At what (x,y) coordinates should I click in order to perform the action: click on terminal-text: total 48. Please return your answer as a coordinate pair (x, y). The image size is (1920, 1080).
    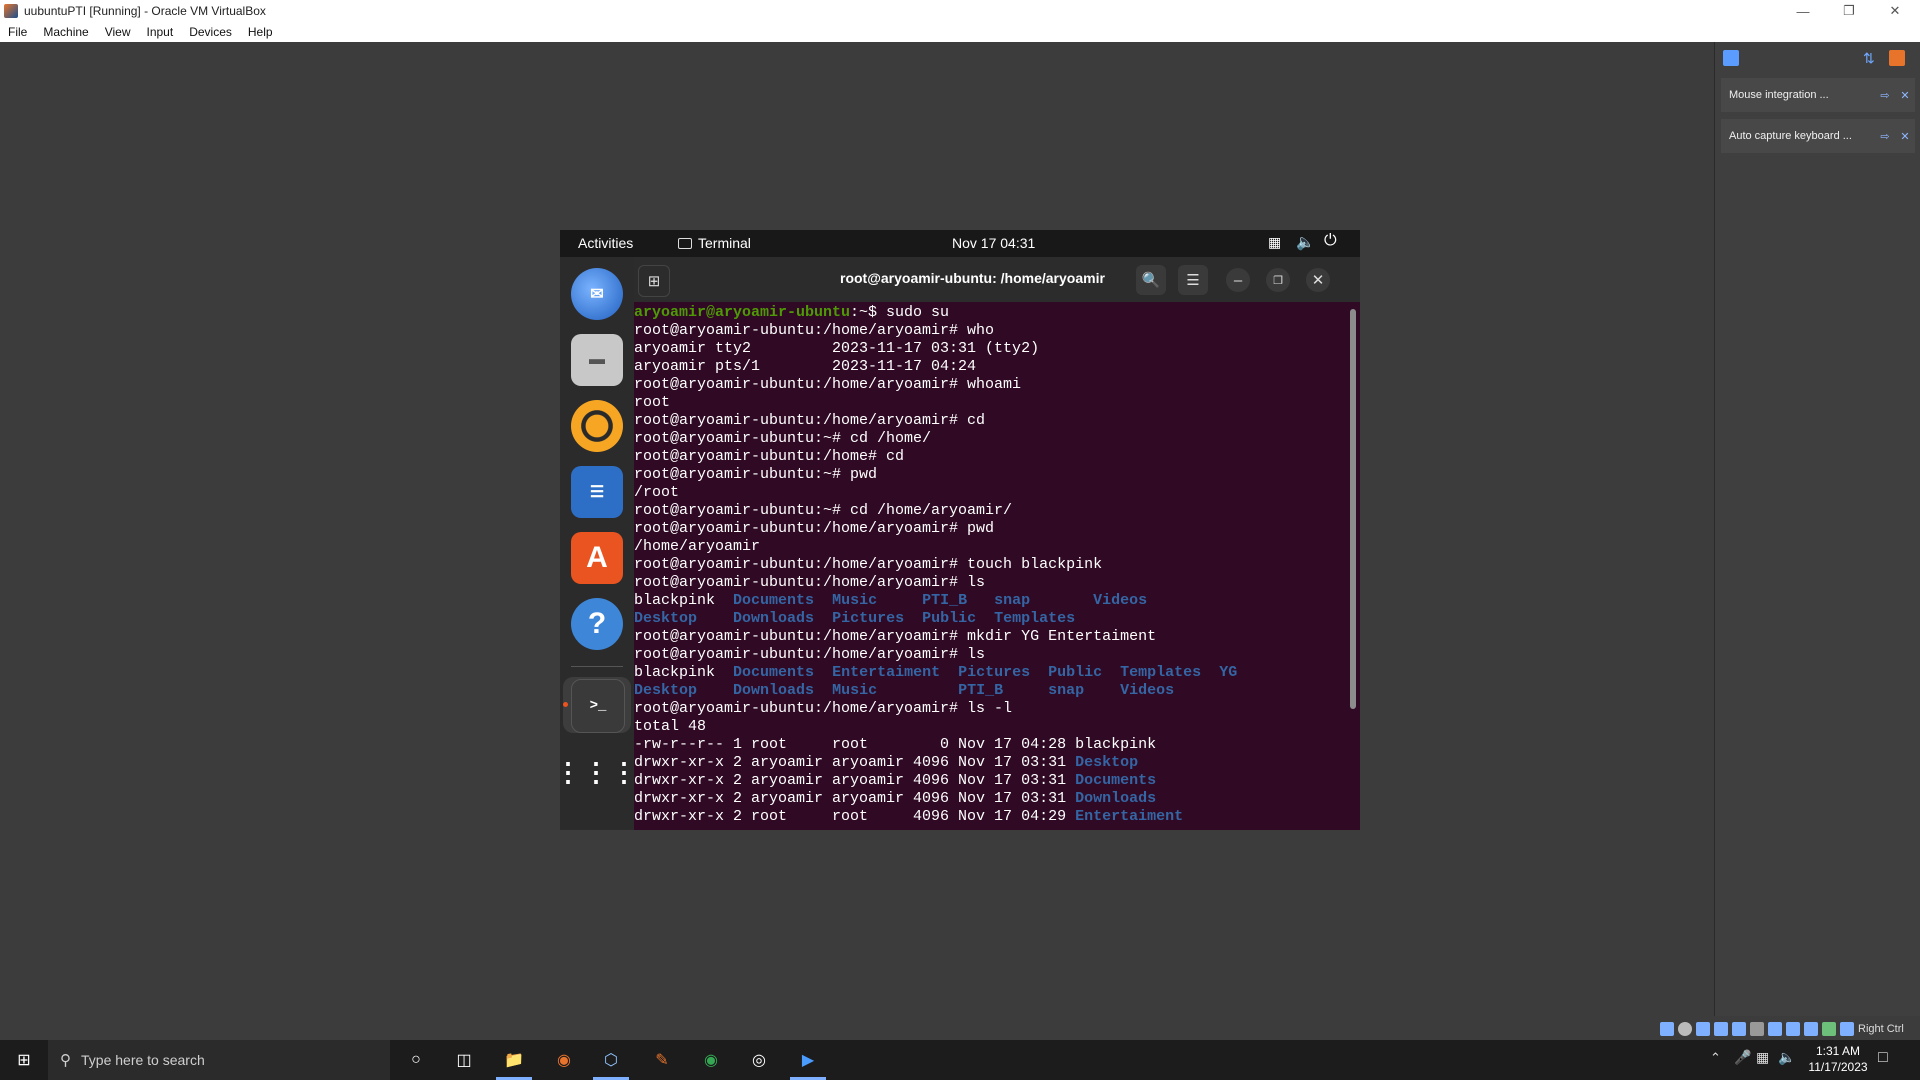
    Looking at the image, I should click on (670, 726).